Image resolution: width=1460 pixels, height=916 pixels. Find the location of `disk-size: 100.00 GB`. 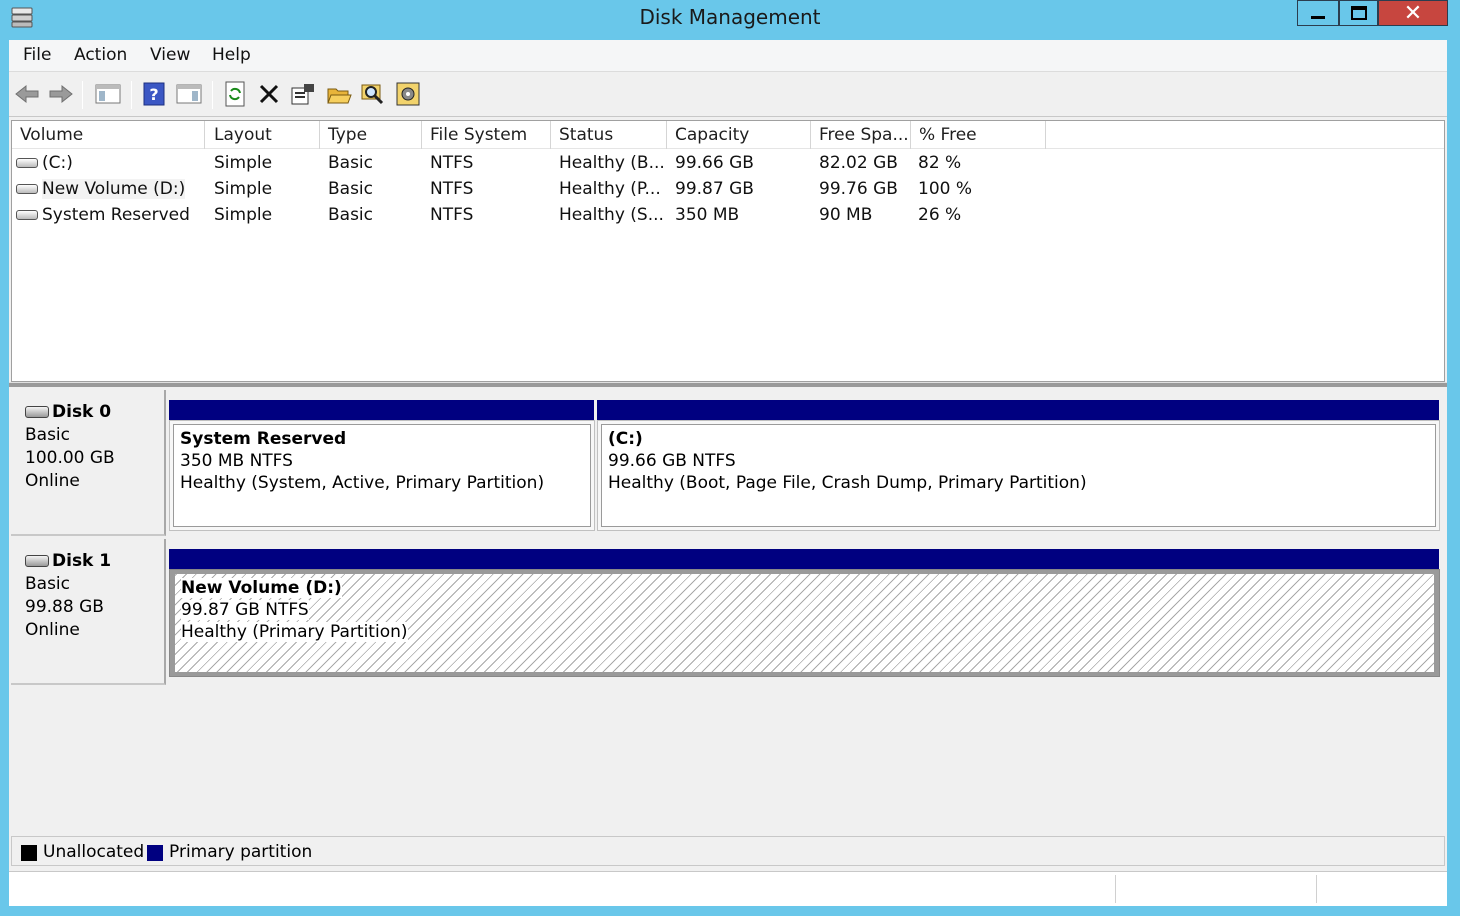

disk-size: 100.00 GB is located at coordinates (70, 458).